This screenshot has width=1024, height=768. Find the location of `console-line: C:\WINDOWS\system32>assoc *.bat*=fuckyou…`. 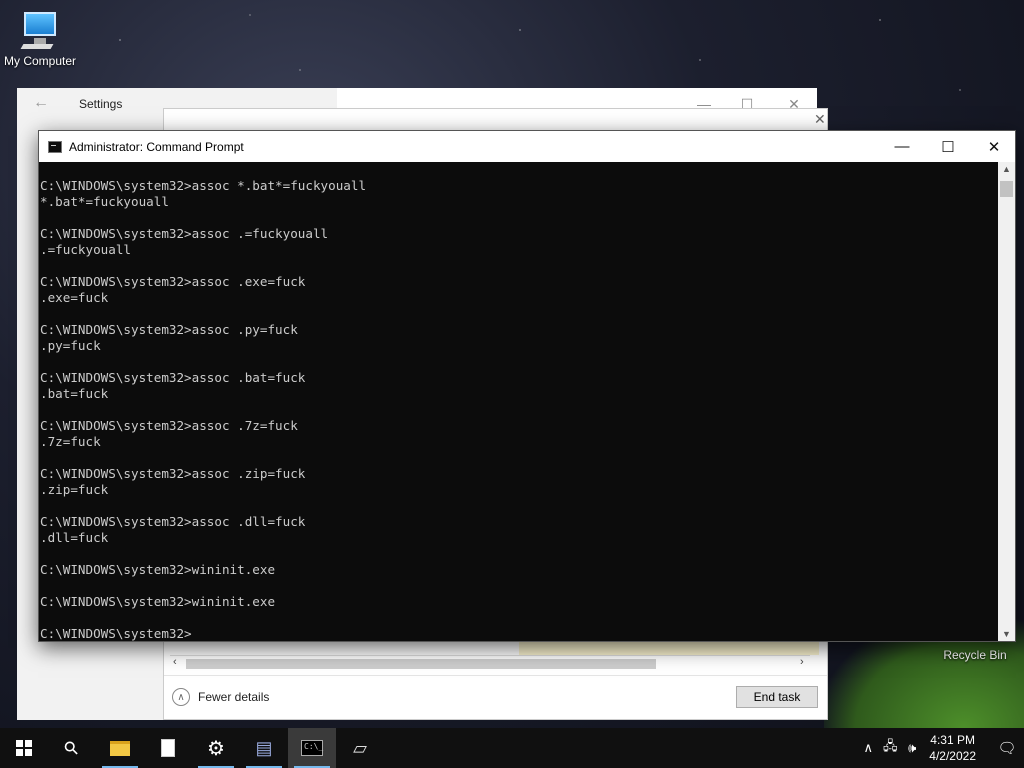

console-line: C:\WINDOWS\system32>assoc *.bat*=fuckyou… is located at coordinates (203, 185).